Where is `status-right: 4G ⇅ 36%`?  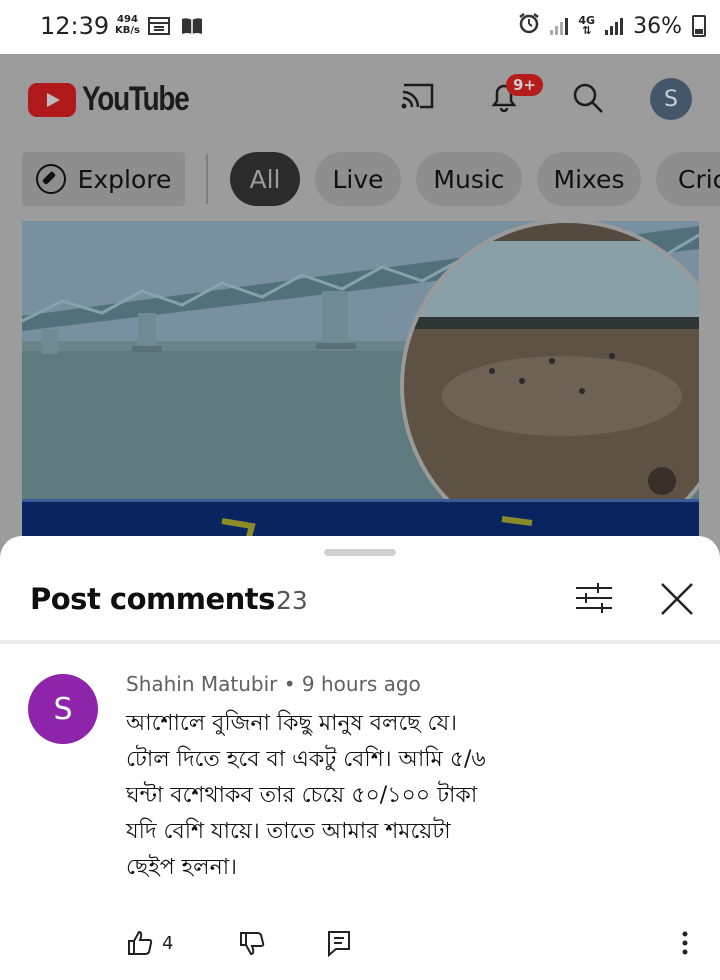
status-right: 4G ⇅ 36% is located at coordinates (612, 26).